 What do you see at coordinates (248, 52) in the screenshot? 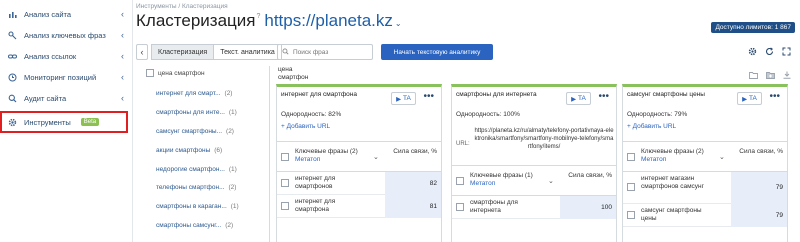
I see `tab-text-analytics: Текст. аналитика` at bounding box center [248, 52].